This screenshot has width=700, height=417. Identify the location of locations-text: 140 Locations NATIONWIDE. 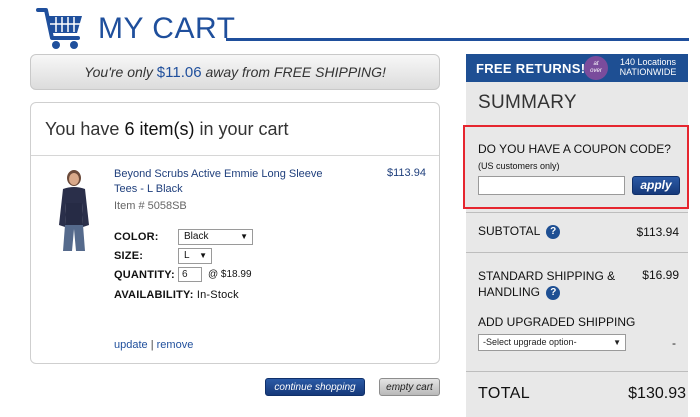
(648, 67).